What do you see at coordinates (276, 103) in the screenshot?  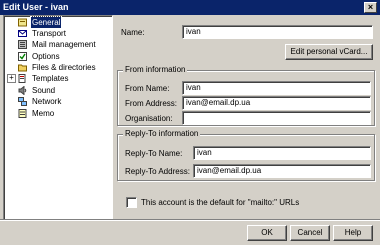 I see `from-address-input: ivan@email.dp.ua` at bounding box center [276, 103].